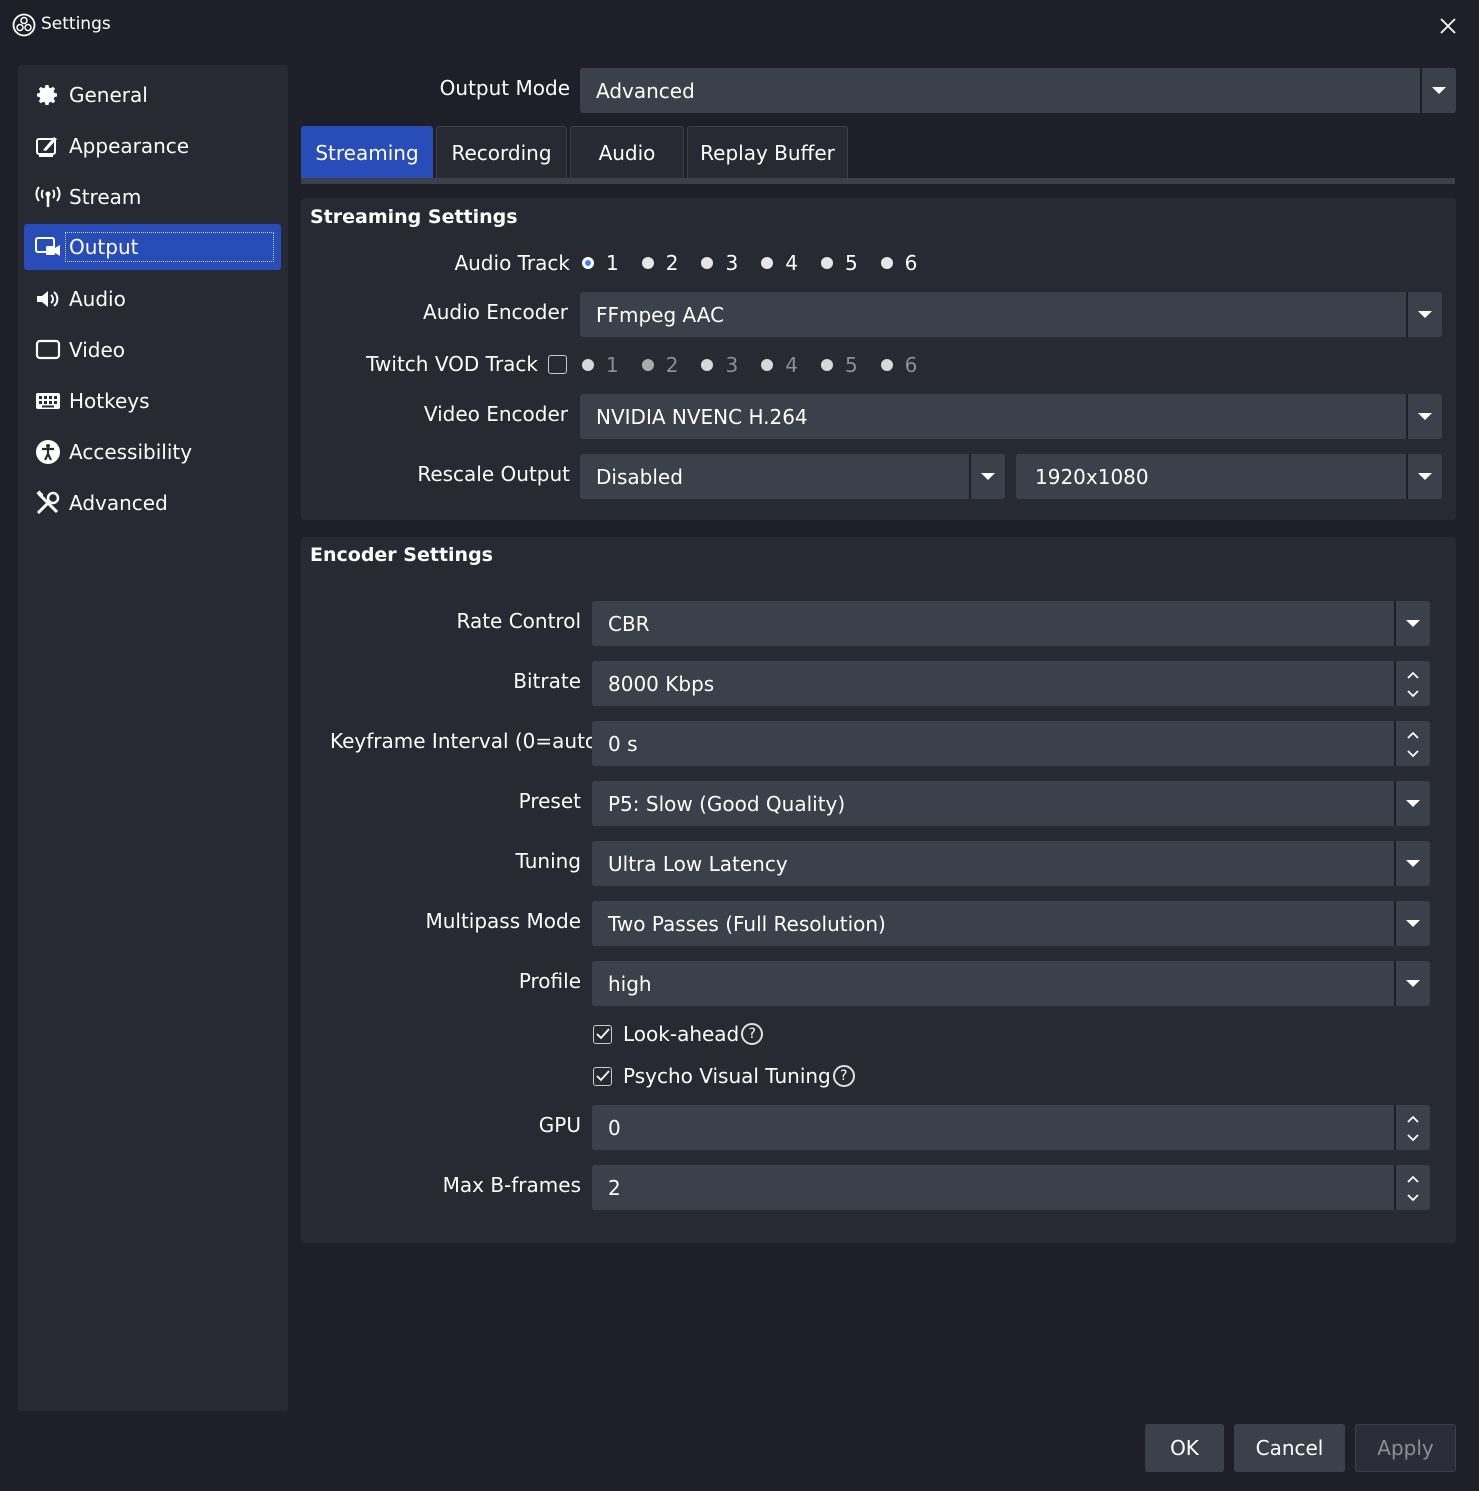 The width and height of the screenshot is (1479, 1491). Describe the element at coordinates (48, 401) in the screenshot. I see `keyboard-icon` at that location.